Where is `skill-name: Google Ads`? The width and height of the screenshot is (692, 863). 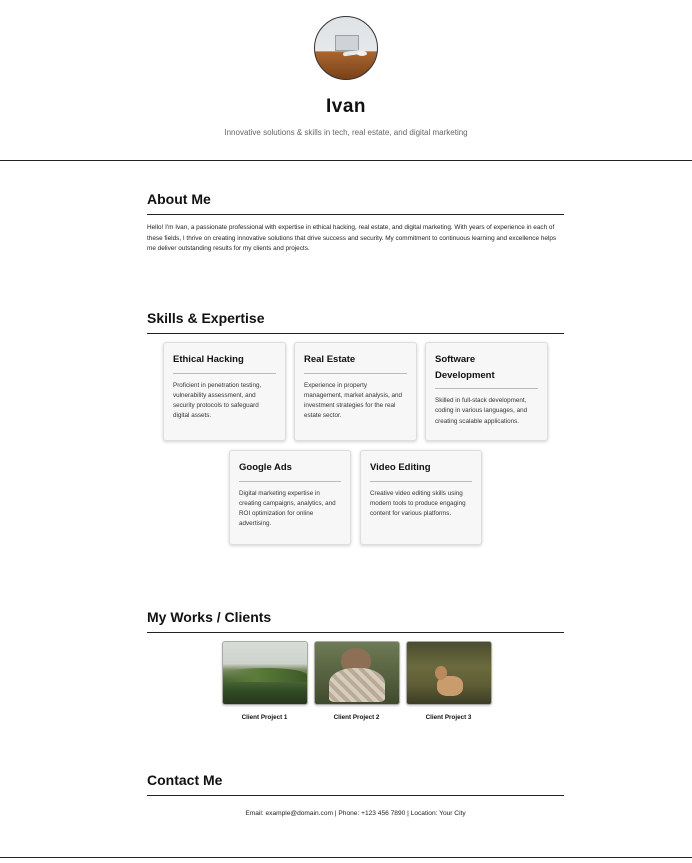
skill-name: Google Ads is located at coordinates (290, 471).